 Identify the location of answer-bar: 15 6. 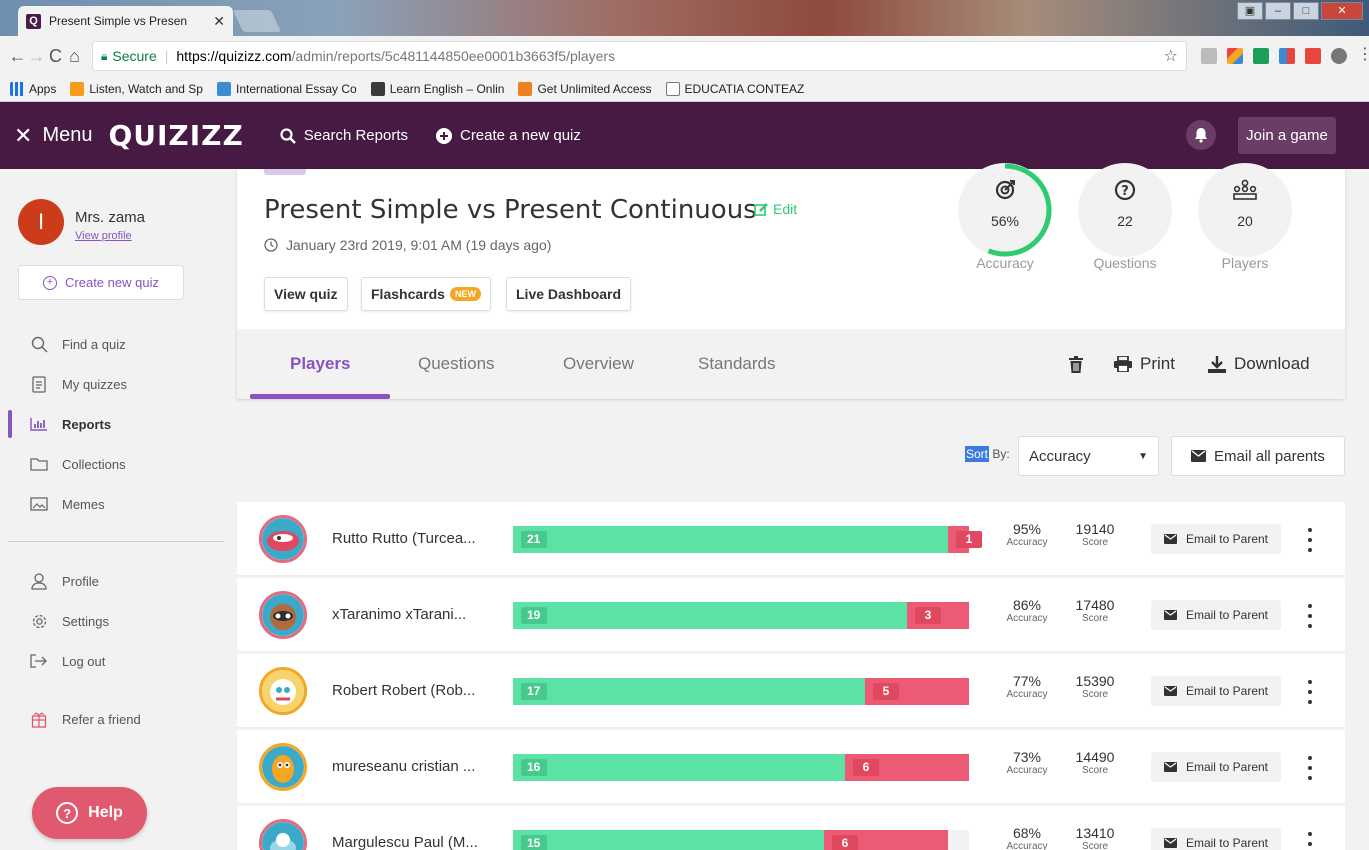
(741, 840).